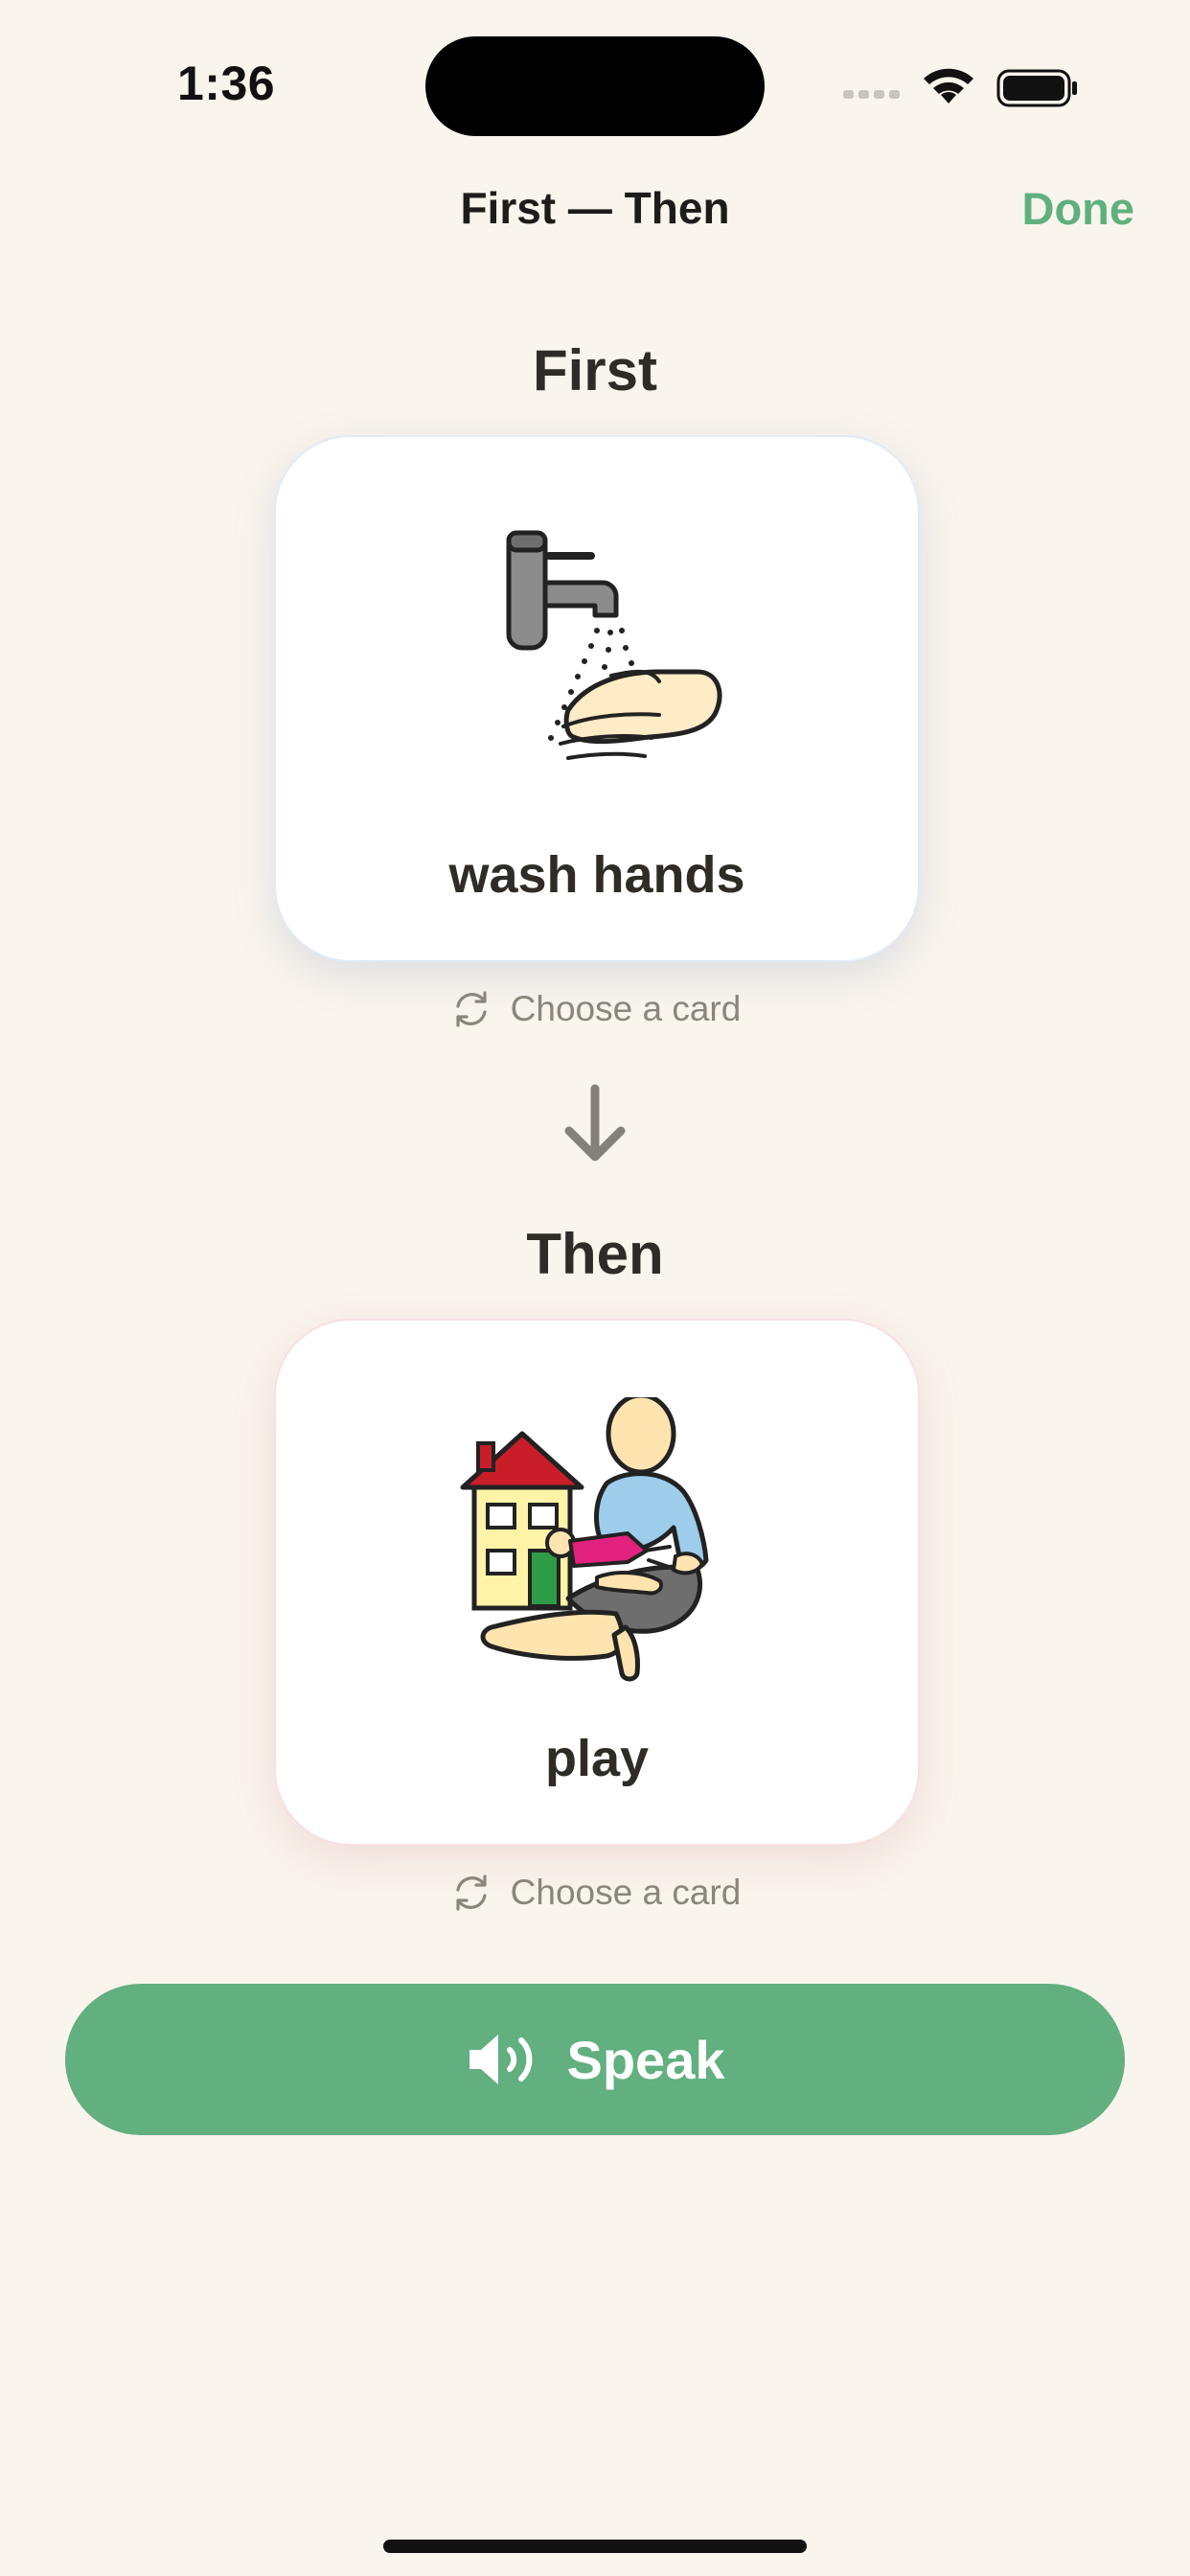 The width and height of the screenshot is (1190, 2576). Describe the element at coordinates (597, 1759) in the screenshot. I see `then-card-label: play` at that location.